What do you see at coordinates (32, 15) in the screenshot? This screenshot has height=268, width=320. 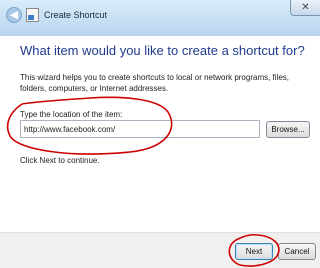 I see `shortcut-app-icon` at bounding box center [32, 15].